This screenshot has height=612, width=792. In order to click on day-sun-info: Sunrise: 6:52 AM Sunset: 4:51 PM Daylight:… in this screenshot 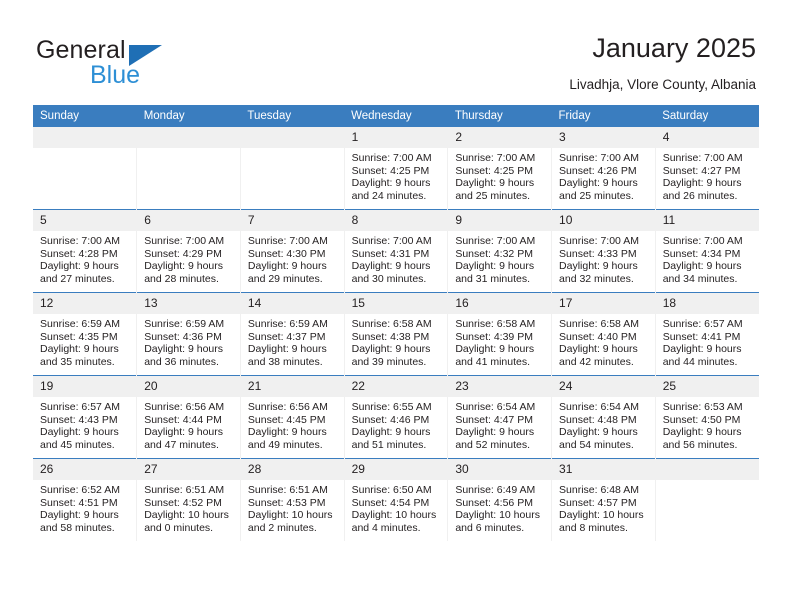, I will do `click(84, 507)`.